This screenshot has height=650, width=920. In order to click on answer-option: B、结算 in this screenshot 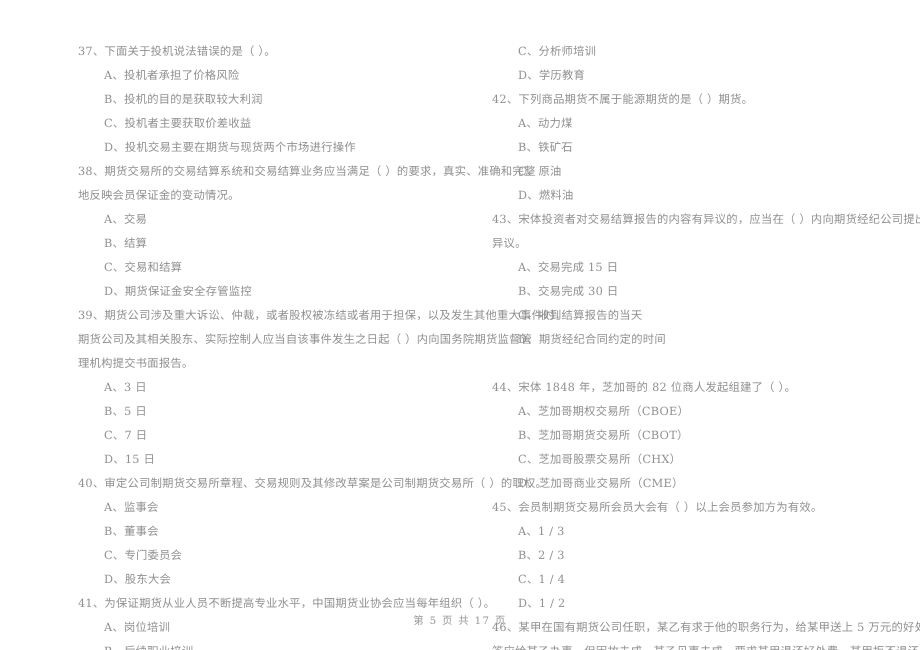, I will do `click(278, 244)`.